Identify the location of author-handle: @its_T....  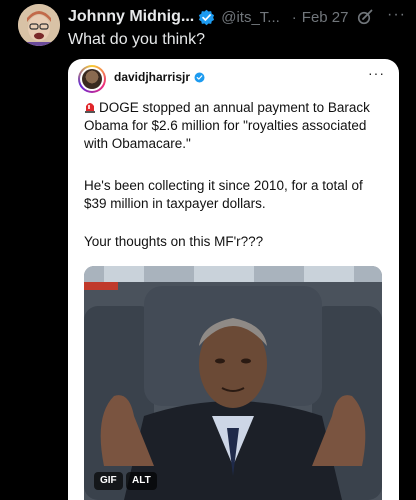
(250, 17).